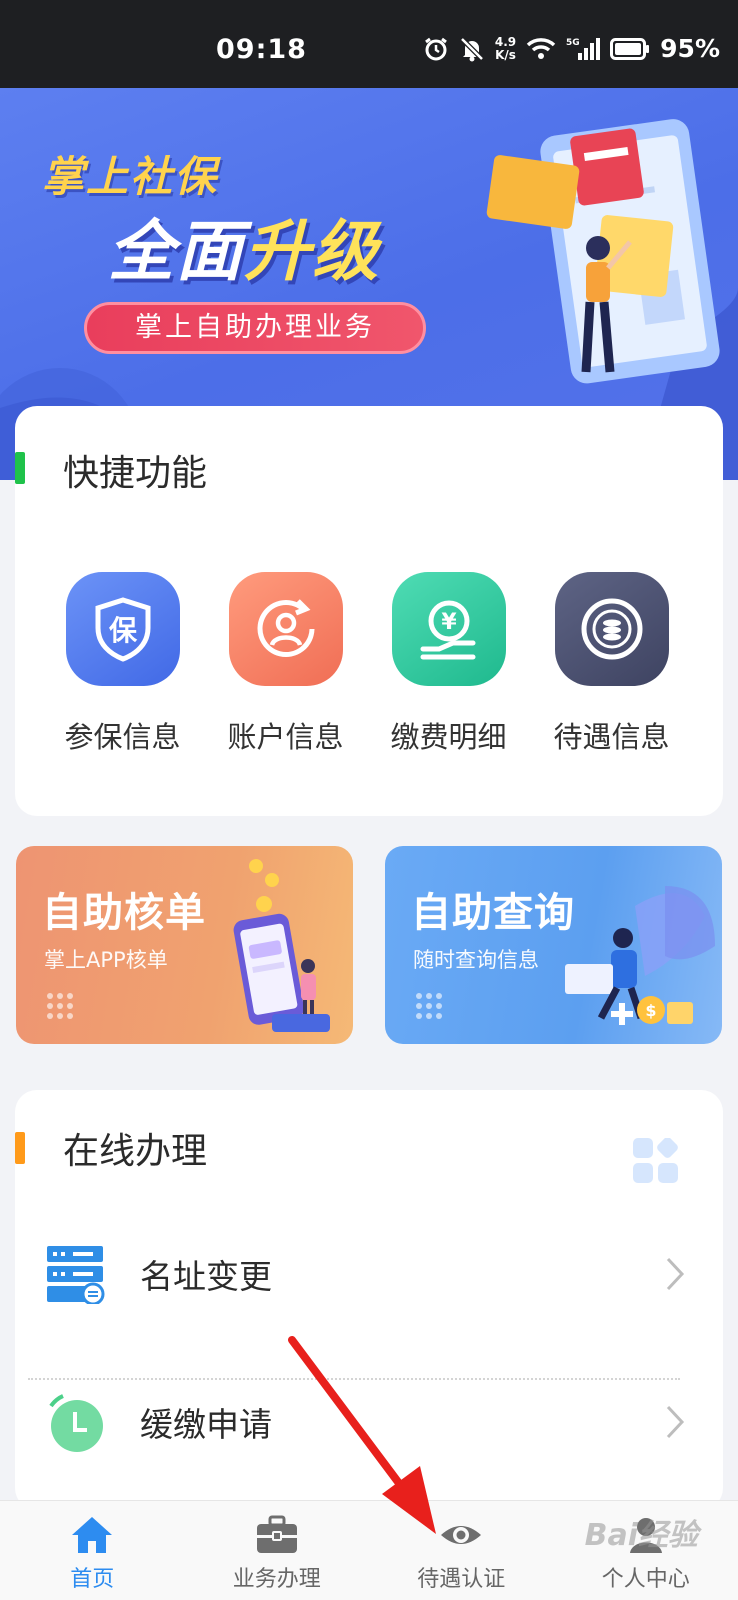 The width and height of the screenshot is (738, 1600). Describe the element at coordinates (206, 1424) in the screenshot. I see `list-item-label: 缓缴申请` at that location.